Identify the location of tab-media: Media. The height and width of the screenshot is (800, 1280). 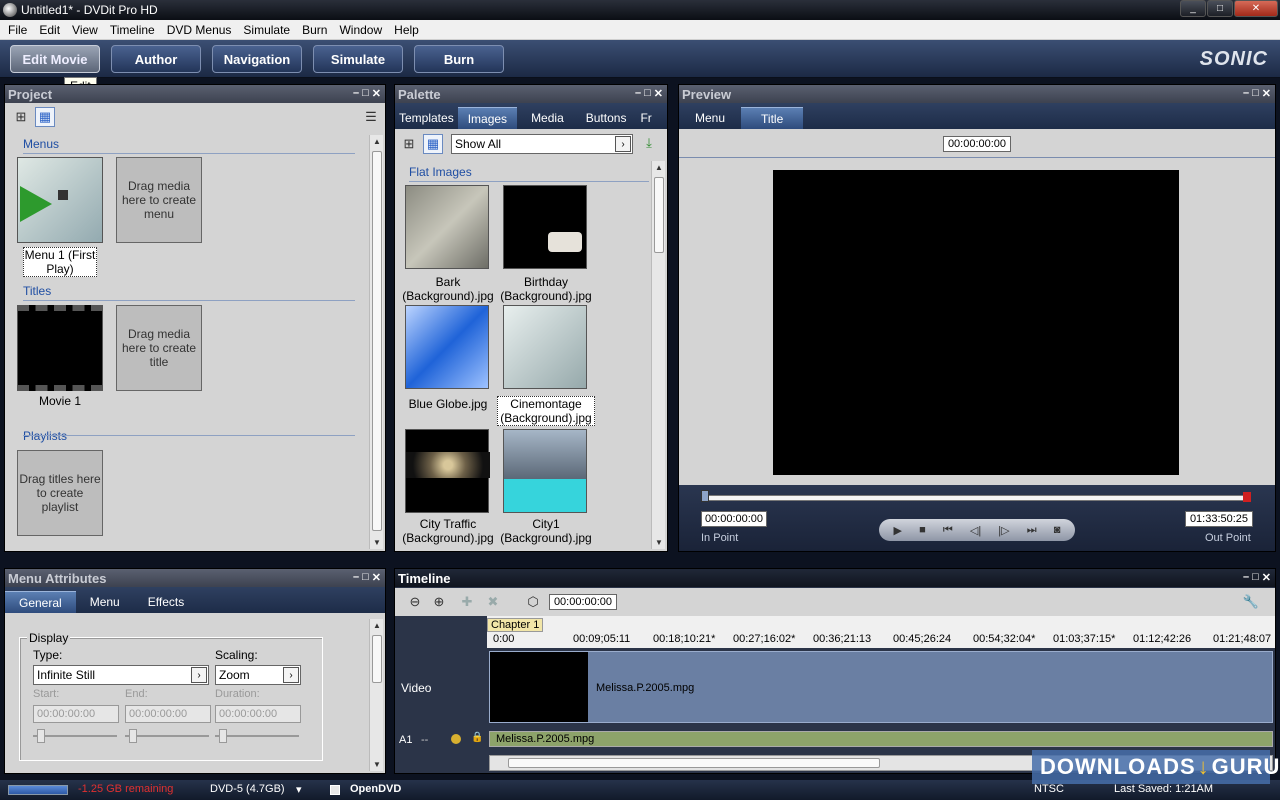
(547, 118).